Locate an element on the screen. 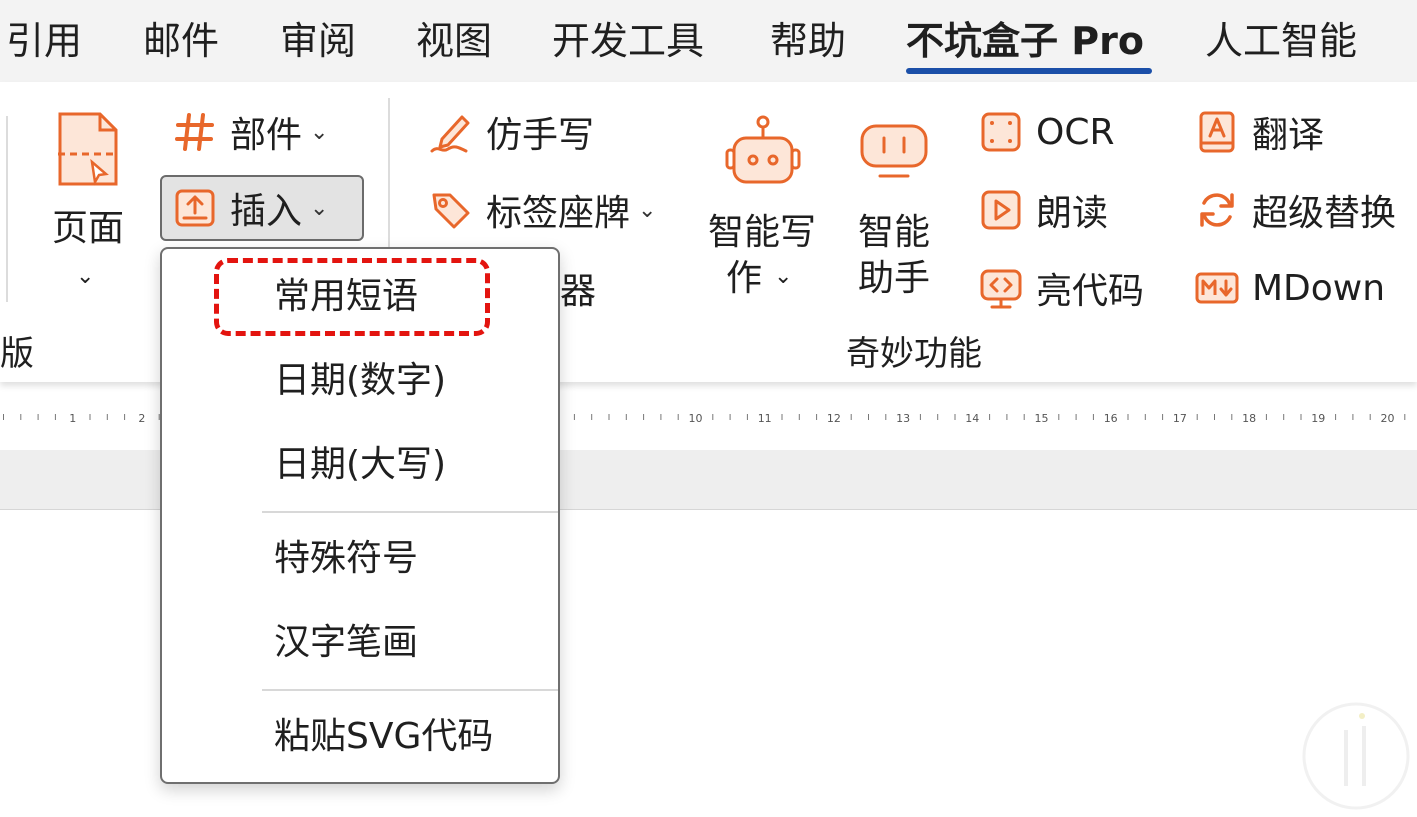  highlight-code-button: 亮代码 is located at coordinates (1061, 288).